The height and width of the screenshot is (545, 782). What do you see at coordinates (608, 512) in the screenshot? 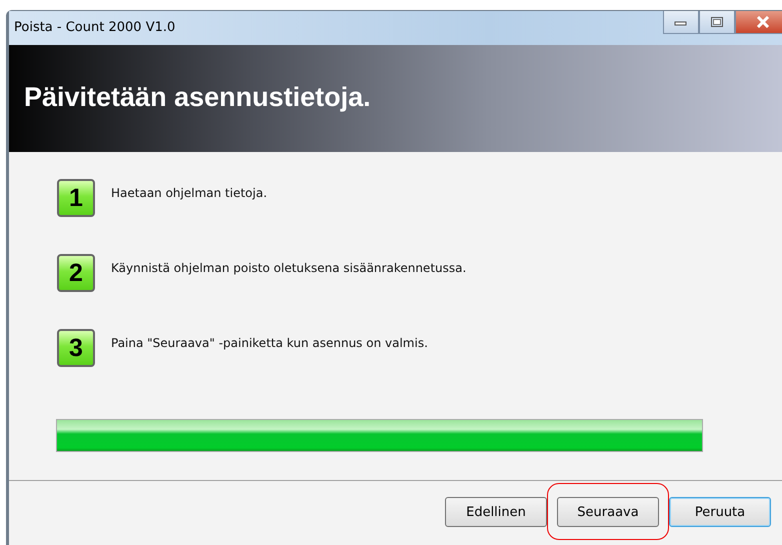
I see `wizard-button: Seuraava` at bounding box center [608, 512].